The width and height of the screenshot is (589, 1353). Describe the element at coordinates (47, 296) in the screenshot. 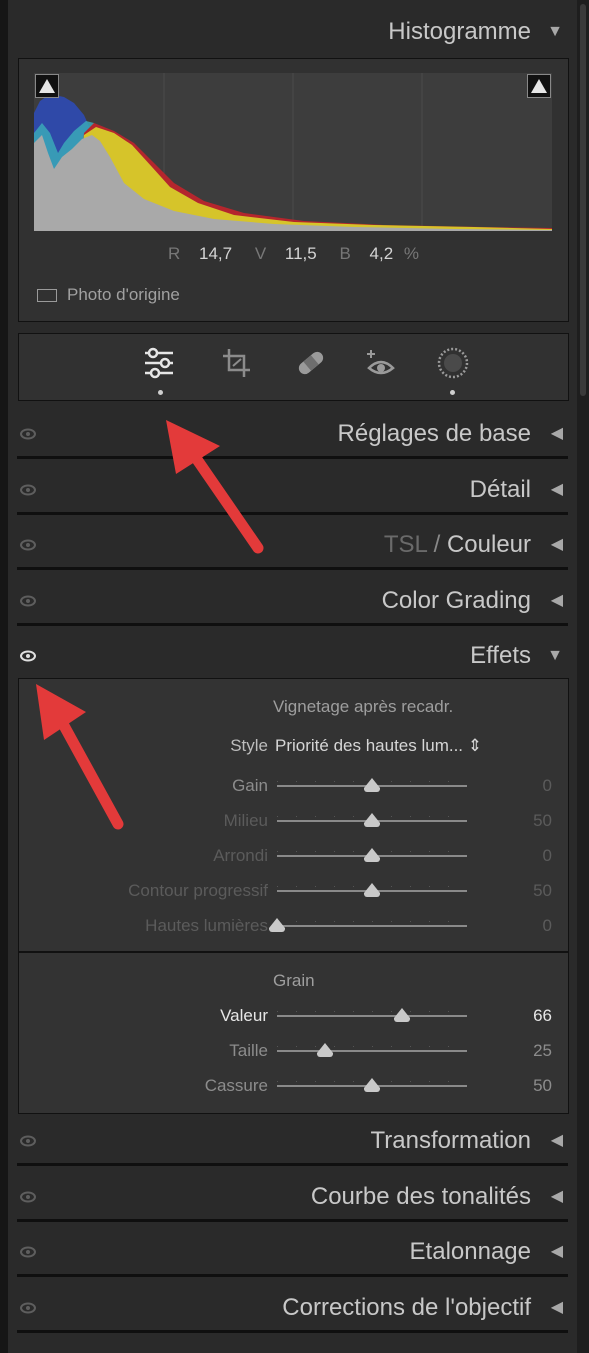

I see `original-photo-checkbox-icon` at that location.